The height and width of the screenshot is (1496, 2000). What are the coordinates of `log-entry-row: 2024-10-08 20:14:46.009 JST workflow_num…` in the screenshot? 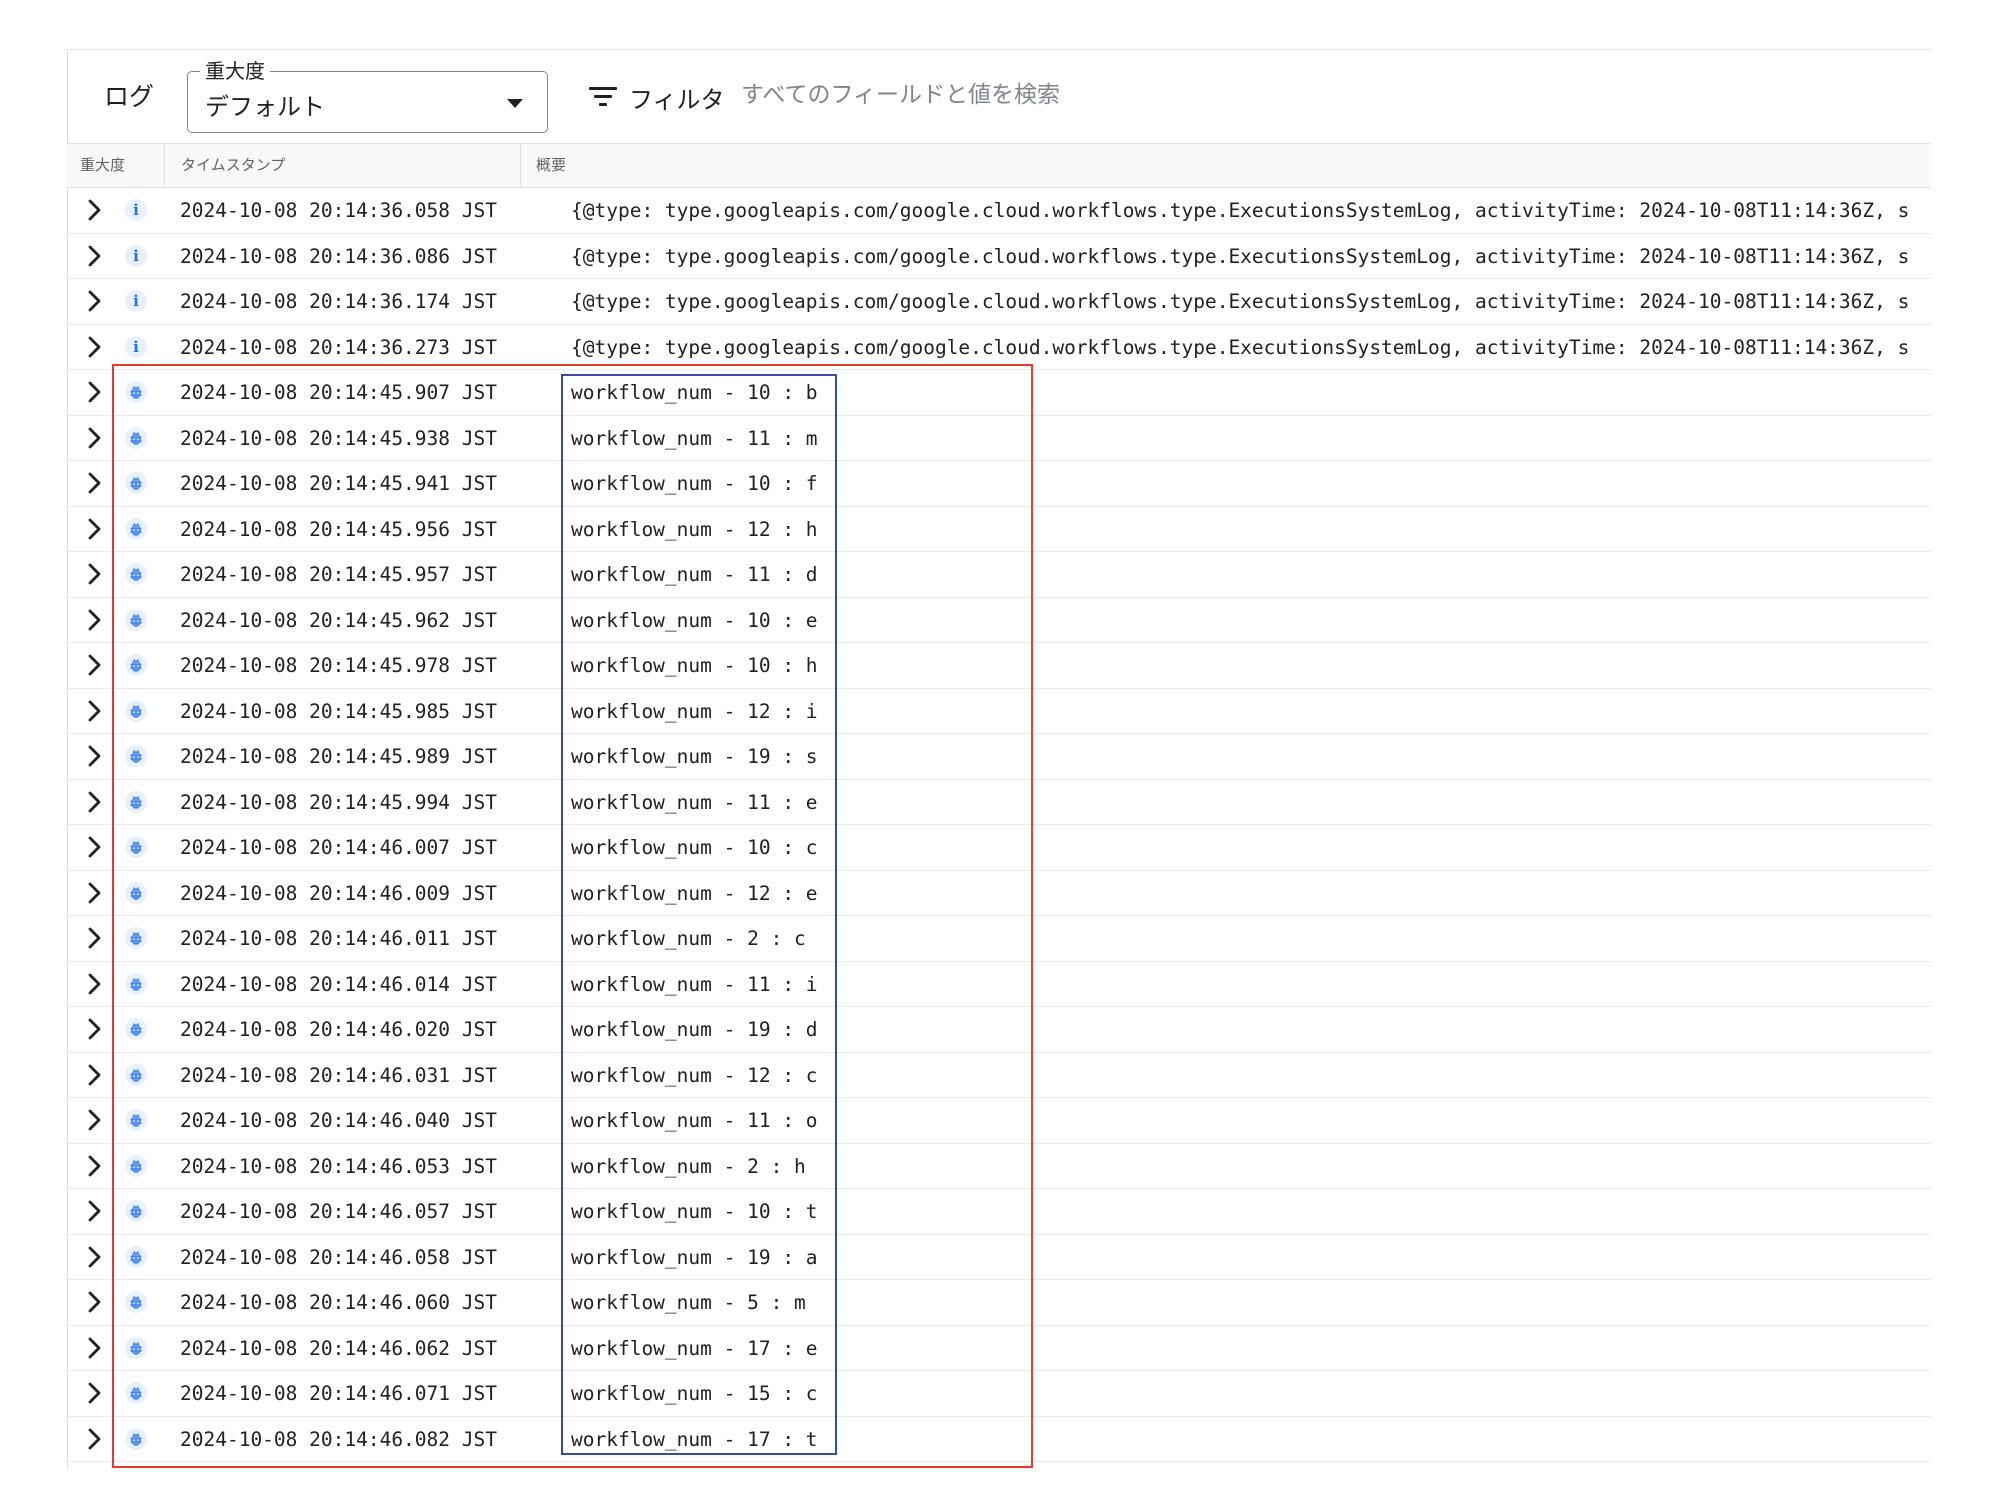 It's located at (999, 893).